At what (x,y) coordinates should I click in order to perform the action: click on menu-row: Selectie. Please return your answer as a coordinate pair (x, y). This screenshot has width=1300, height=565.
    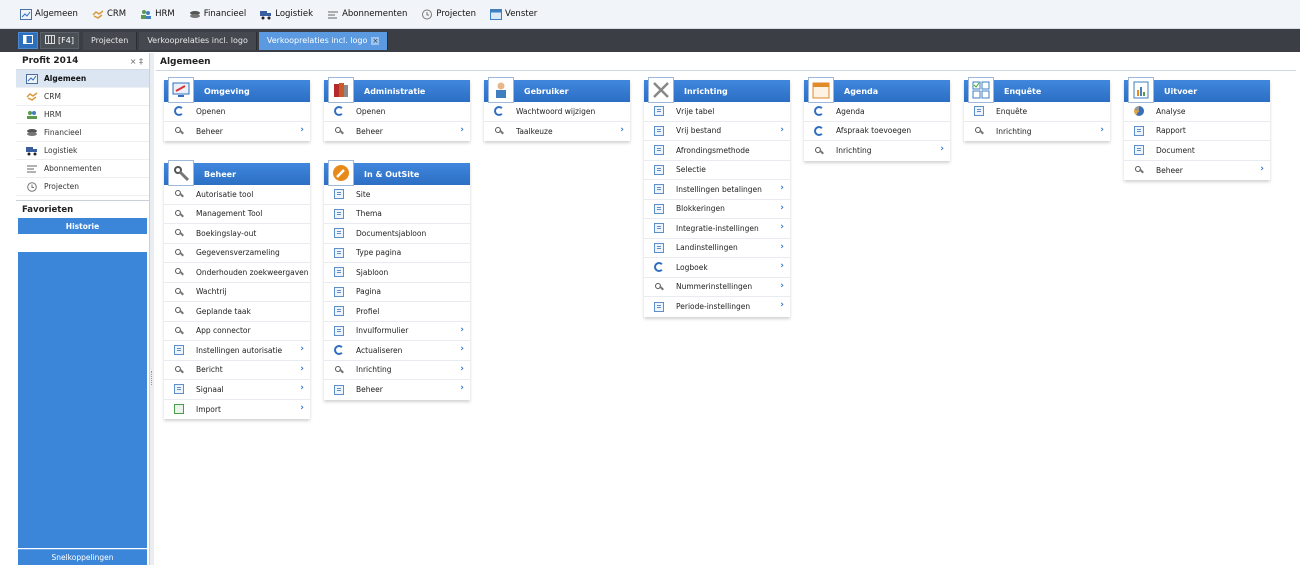
    Looking at the image, I should click on (717, 170).